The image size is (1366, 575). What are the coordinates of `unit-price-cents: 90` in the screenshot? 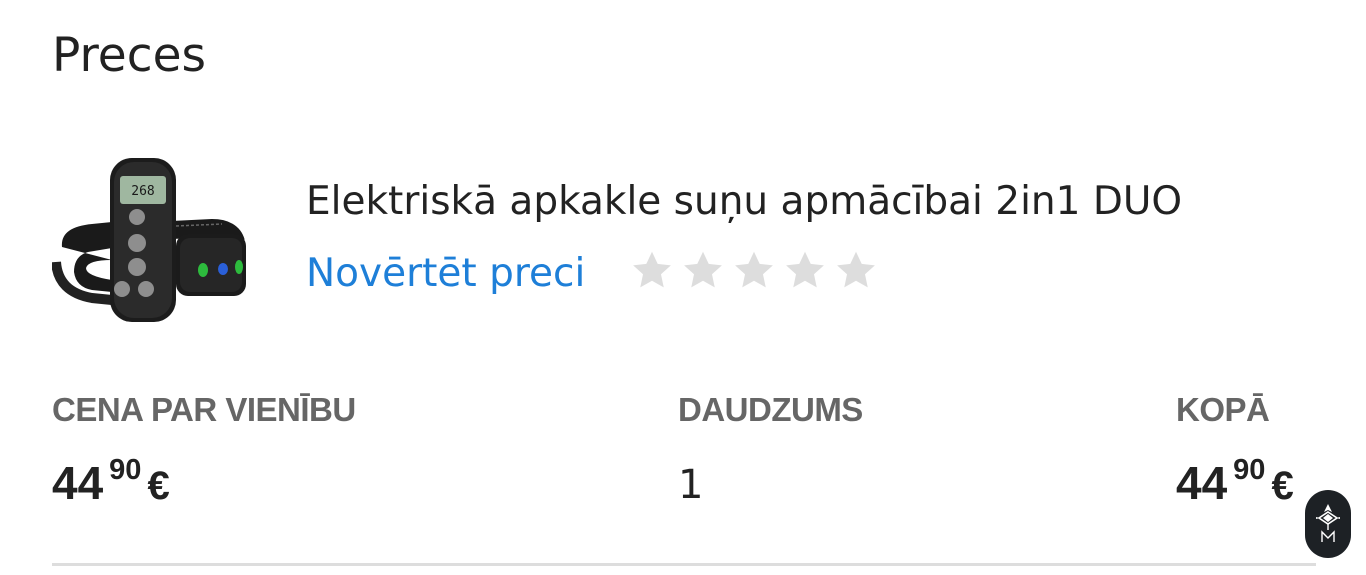 It's located at (125, 470).